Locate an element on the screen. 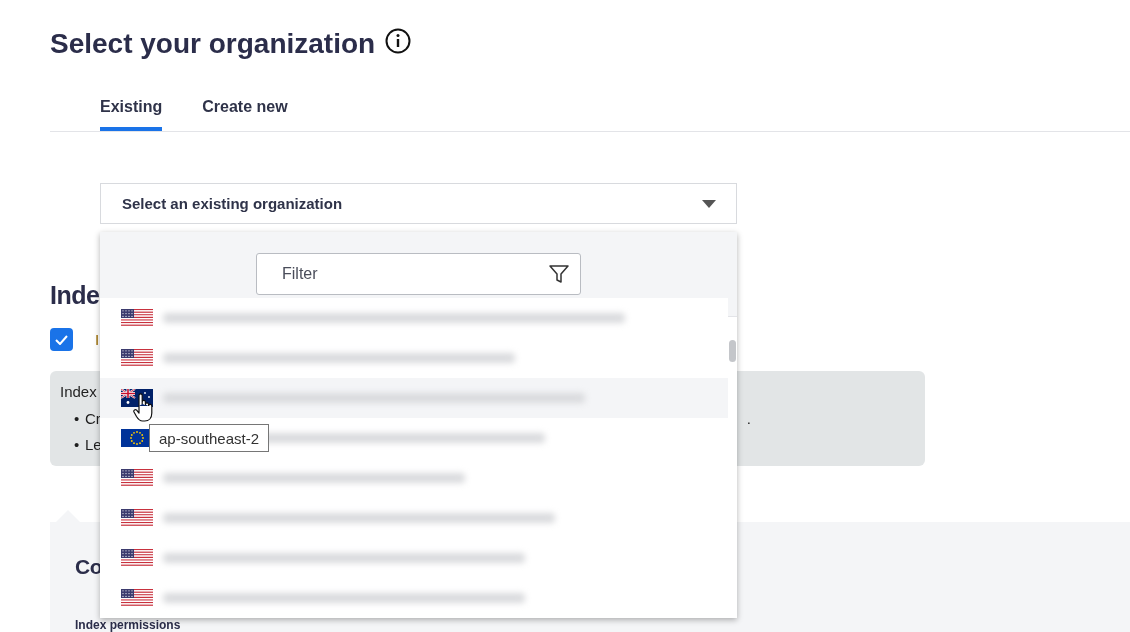  text-fragment: . is located at coordinates (748, 419).